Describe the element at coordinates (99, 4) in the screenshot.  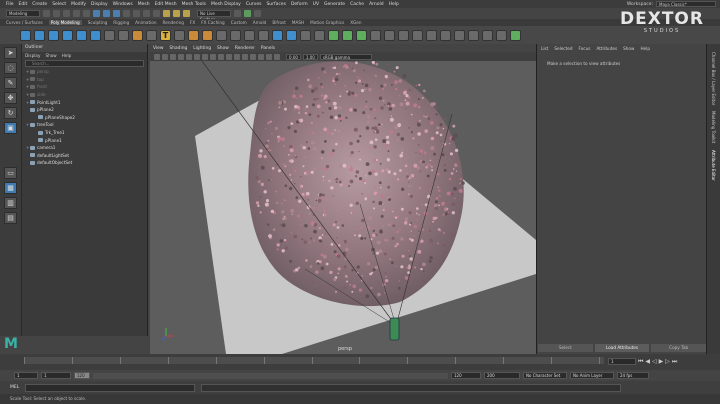
I see `menu-display: Display` at that location.